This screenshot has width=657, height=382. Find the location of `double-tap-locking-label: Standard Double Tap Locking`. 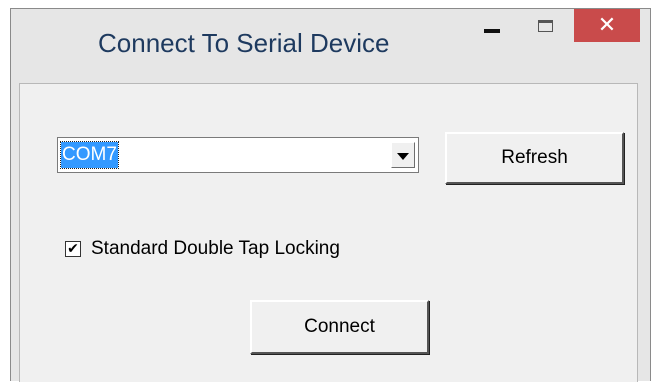

double-tap-locking-label: Standard Double Tap Locking is located at coordinates (215, 249).